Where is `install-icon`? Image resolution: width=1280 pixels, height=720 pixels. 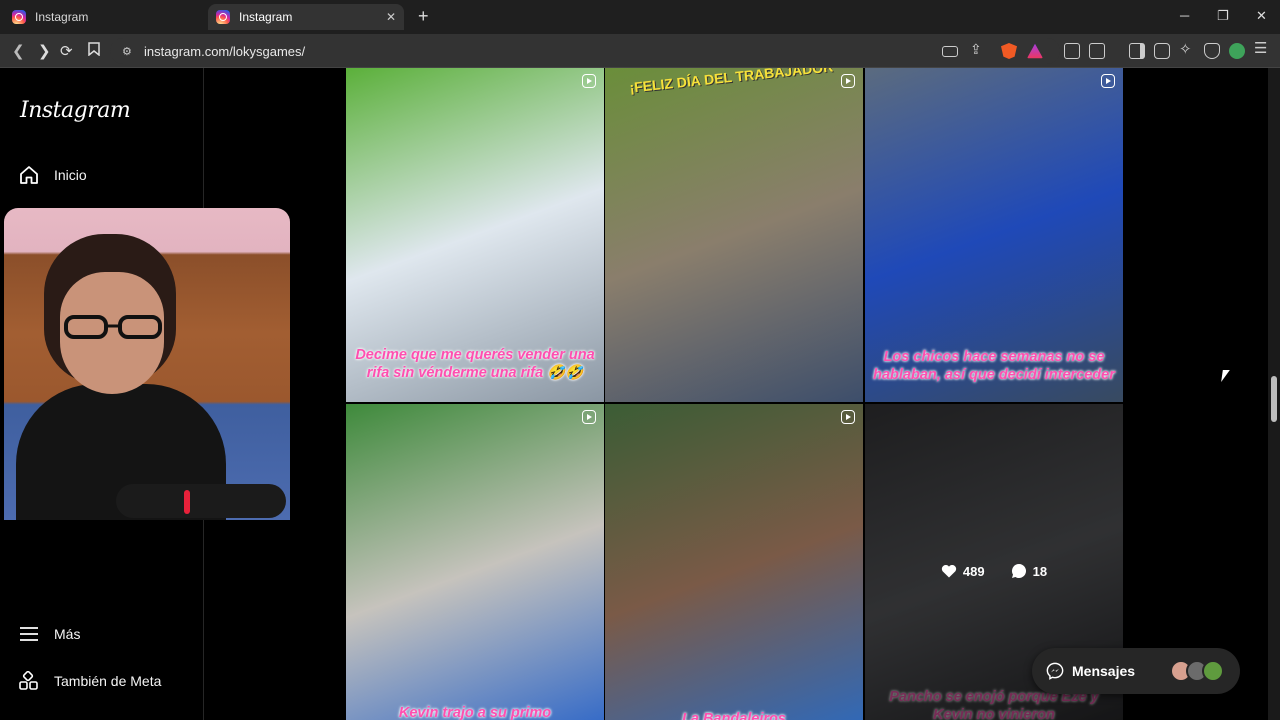 install-icon is located at coordinates (950, 51).